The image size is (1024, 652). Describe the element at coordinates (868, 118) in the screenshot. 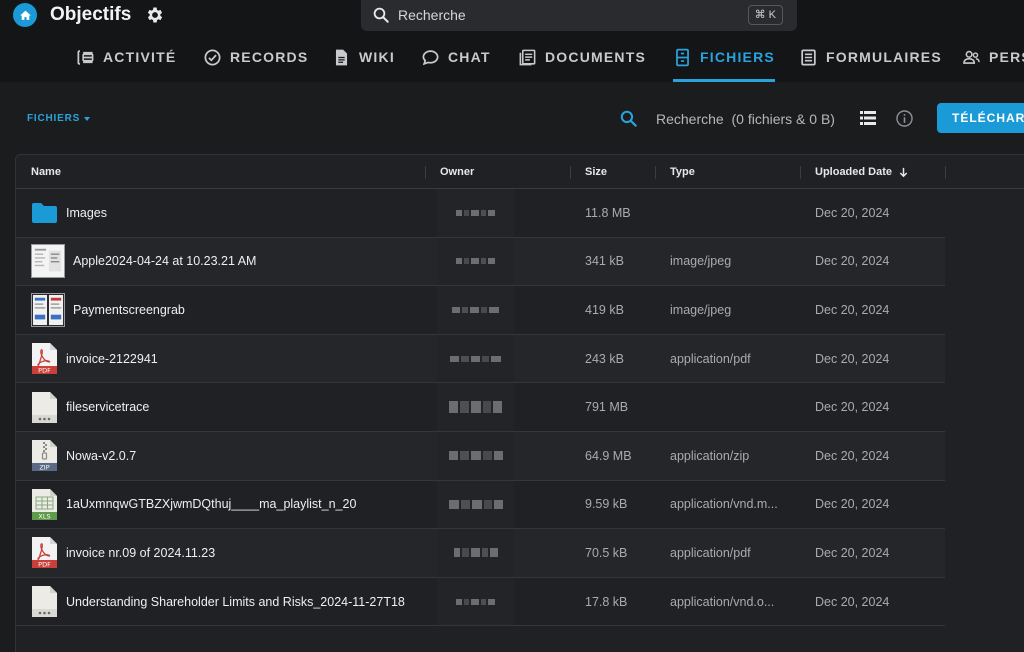

I see `list-view-icon` at that location.